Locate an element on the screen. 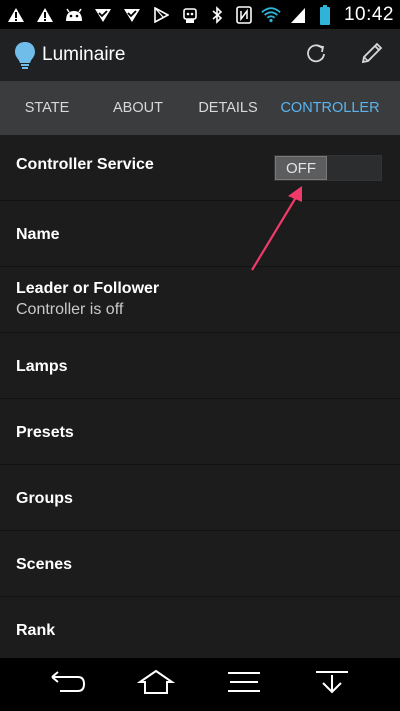 The image size is (400, 711). nfc-icon is located at coordinates (244, 15).